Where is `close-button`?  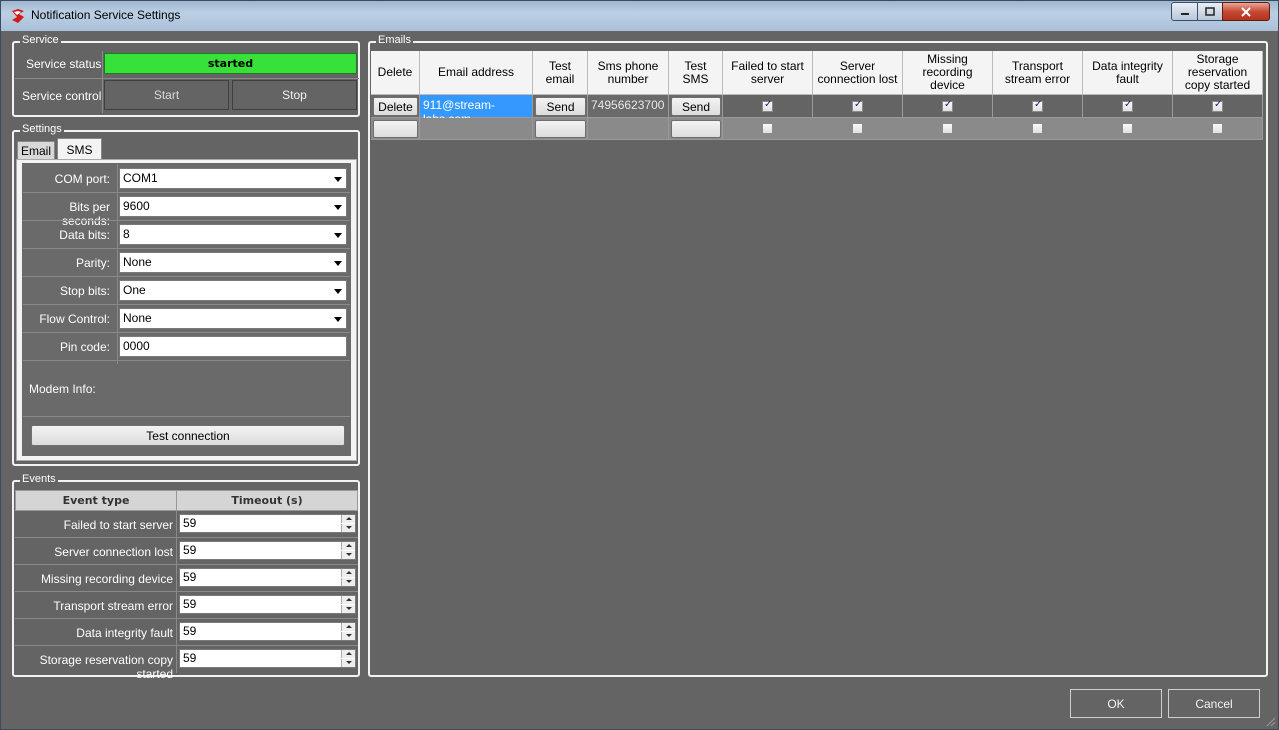
close-button is located at coordinates (1246, 11).